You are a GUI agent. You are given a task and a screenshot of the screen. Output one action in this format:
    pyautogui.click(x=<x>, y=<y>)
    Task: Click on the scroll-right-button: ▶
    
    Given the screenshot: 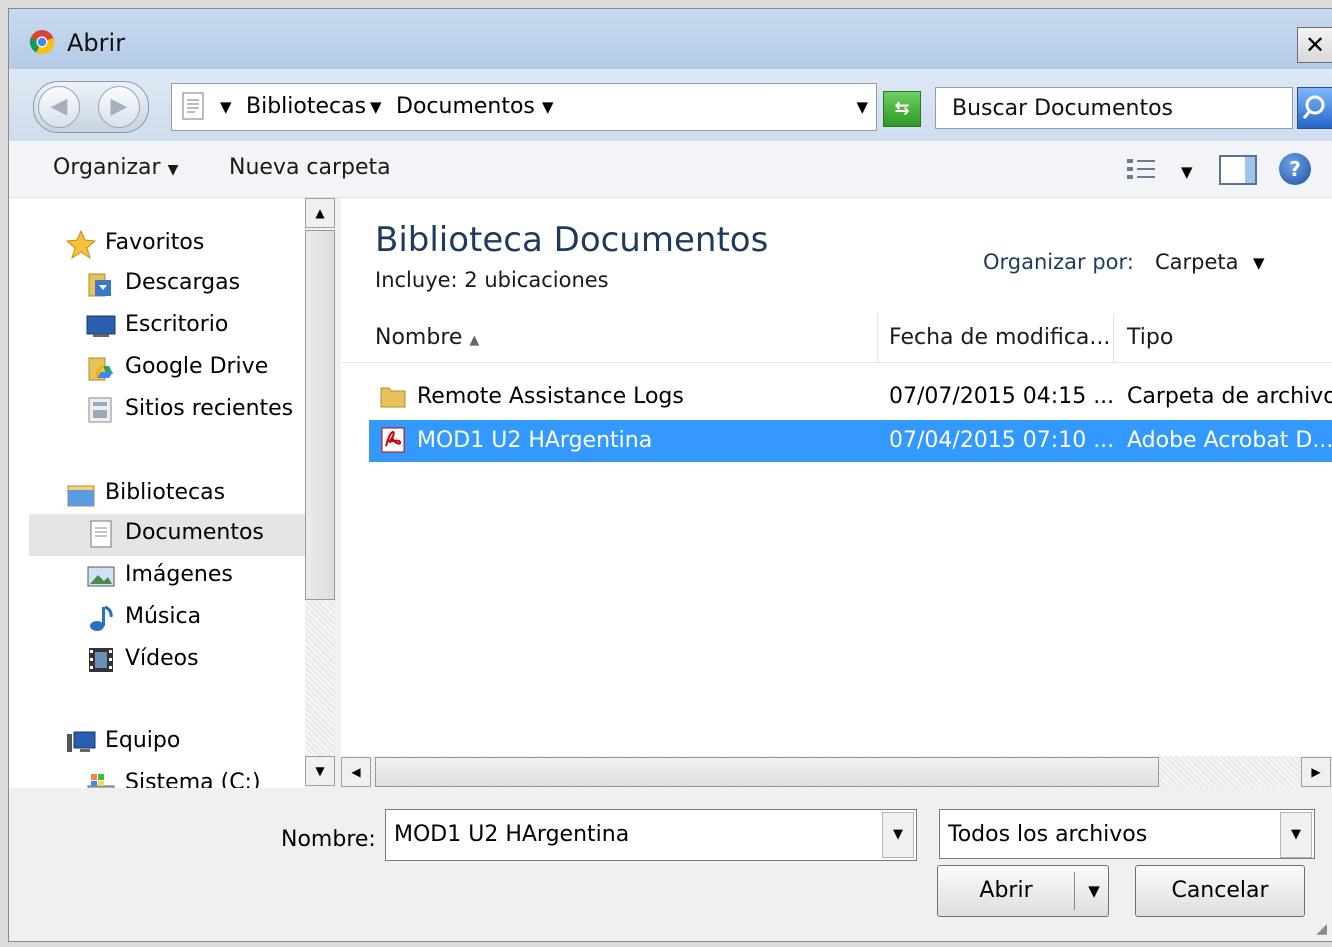 What is the action you would take?
    pyautogui.click(x=1316, y=772)
    